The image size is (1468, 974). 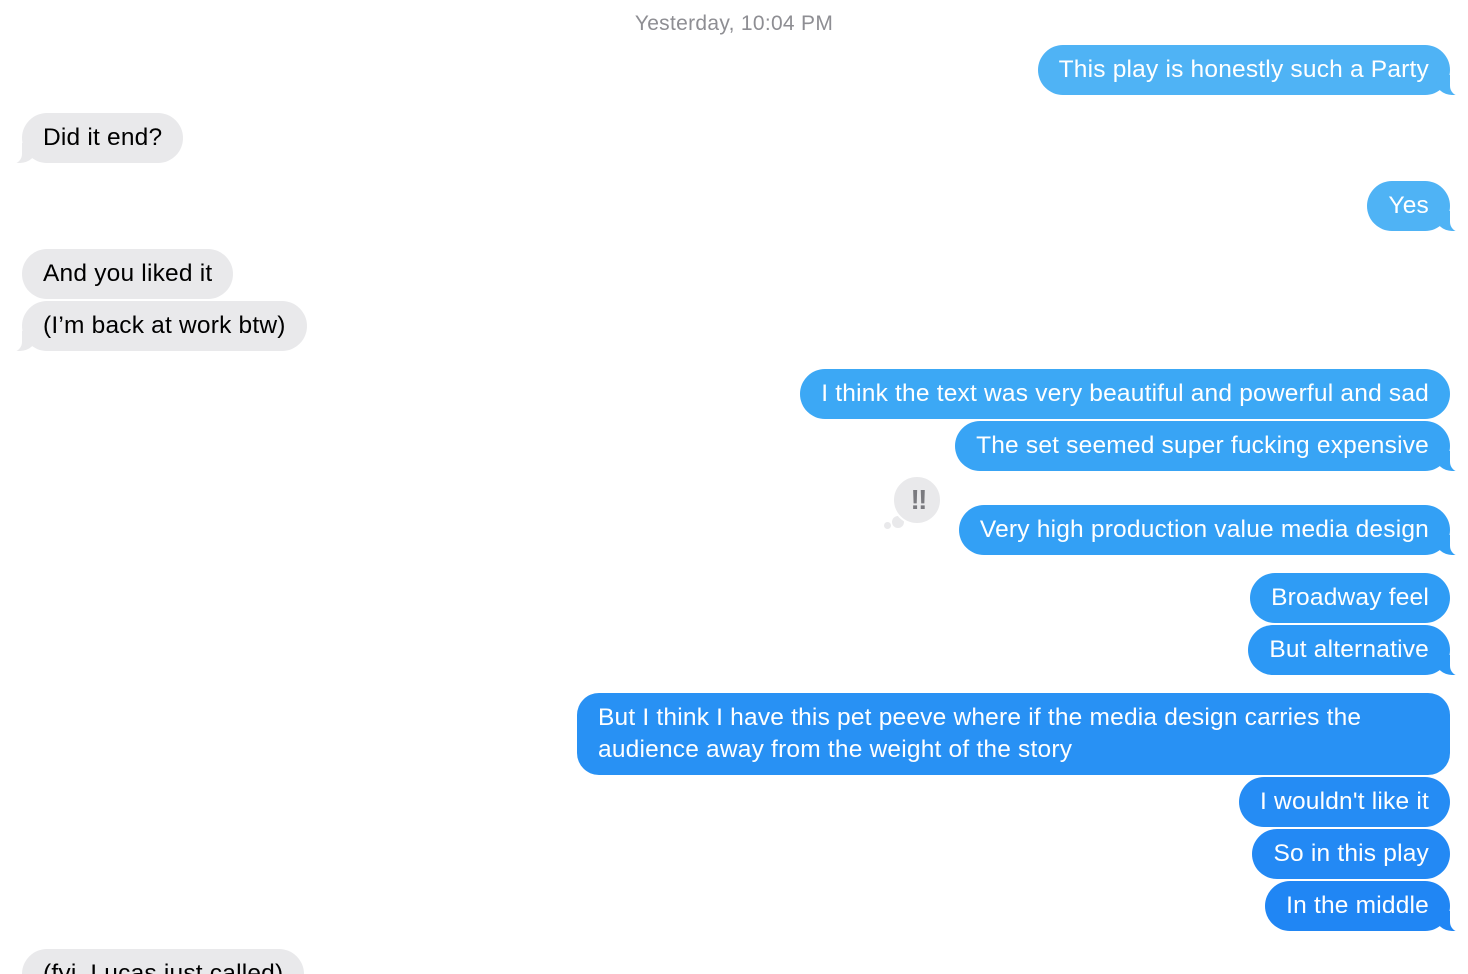 I want to click on received-message-bubble: And you liked it, so click(x=128, y=274).